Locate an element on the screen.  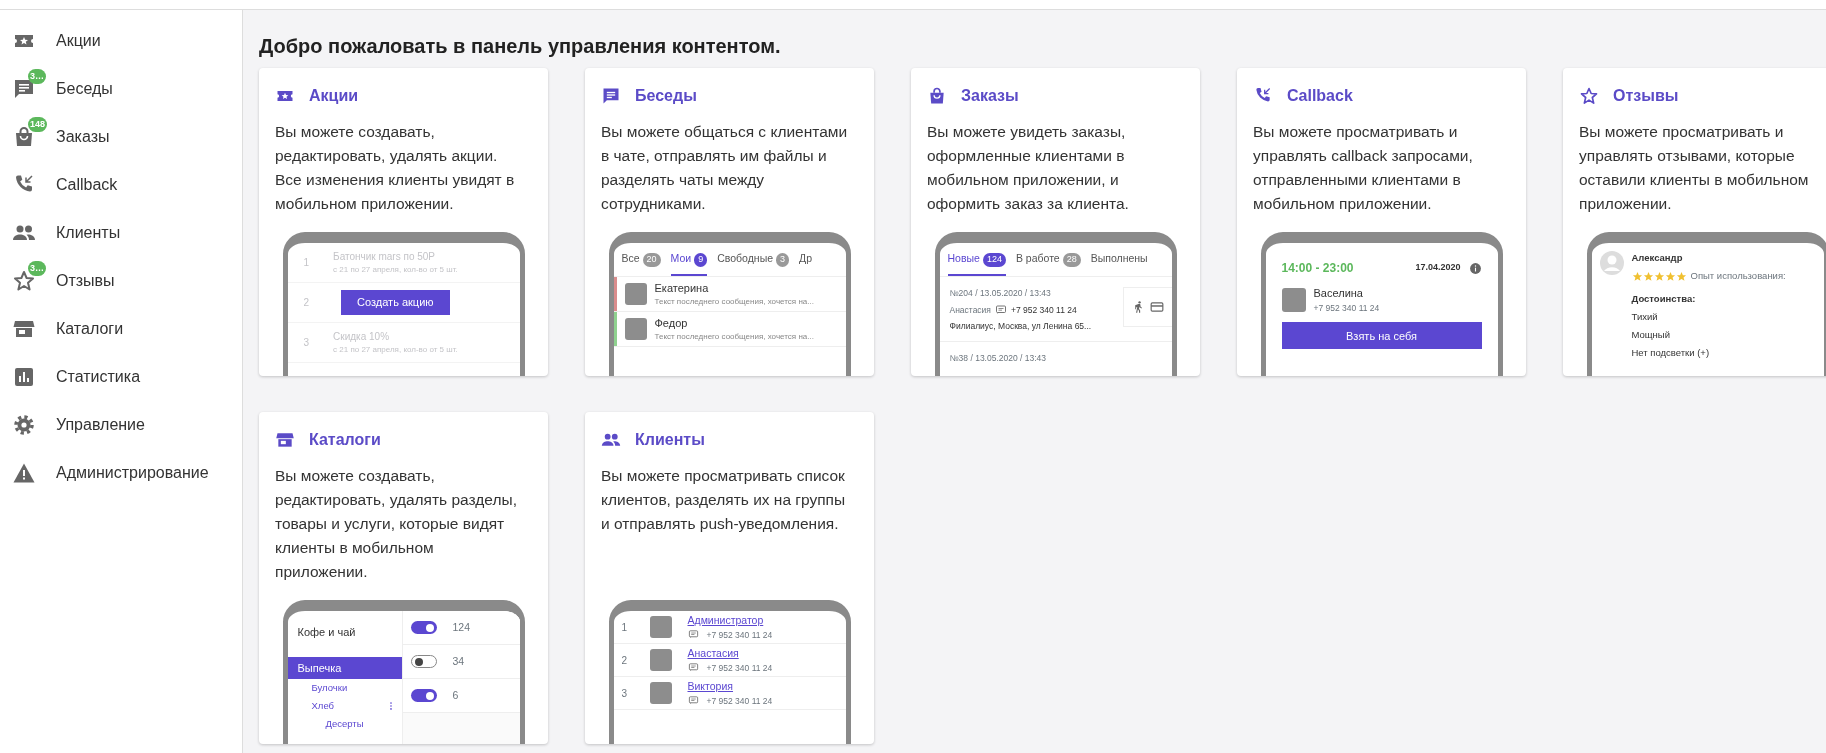
count-badge: 28 is located at coordinates (1071, 260).